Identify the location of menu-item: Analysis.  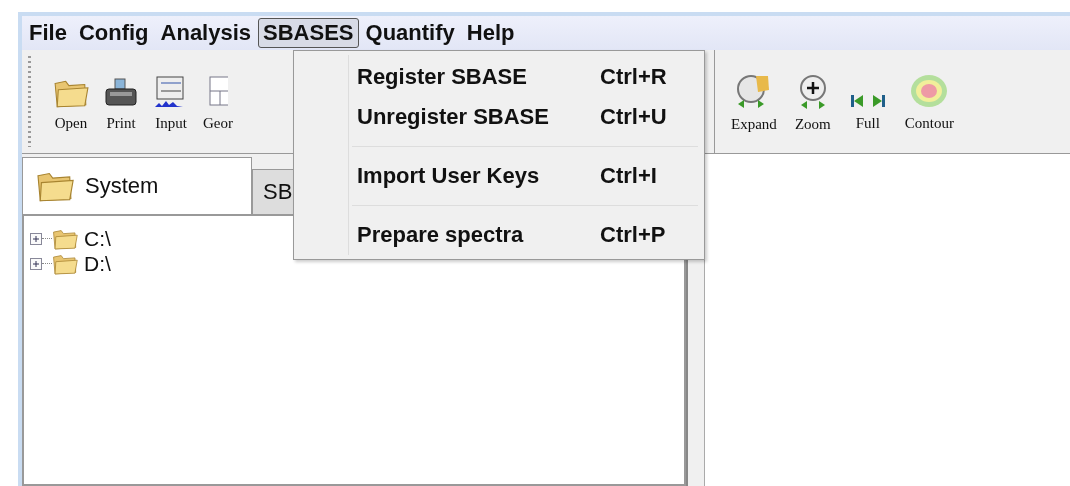
(206, 33).